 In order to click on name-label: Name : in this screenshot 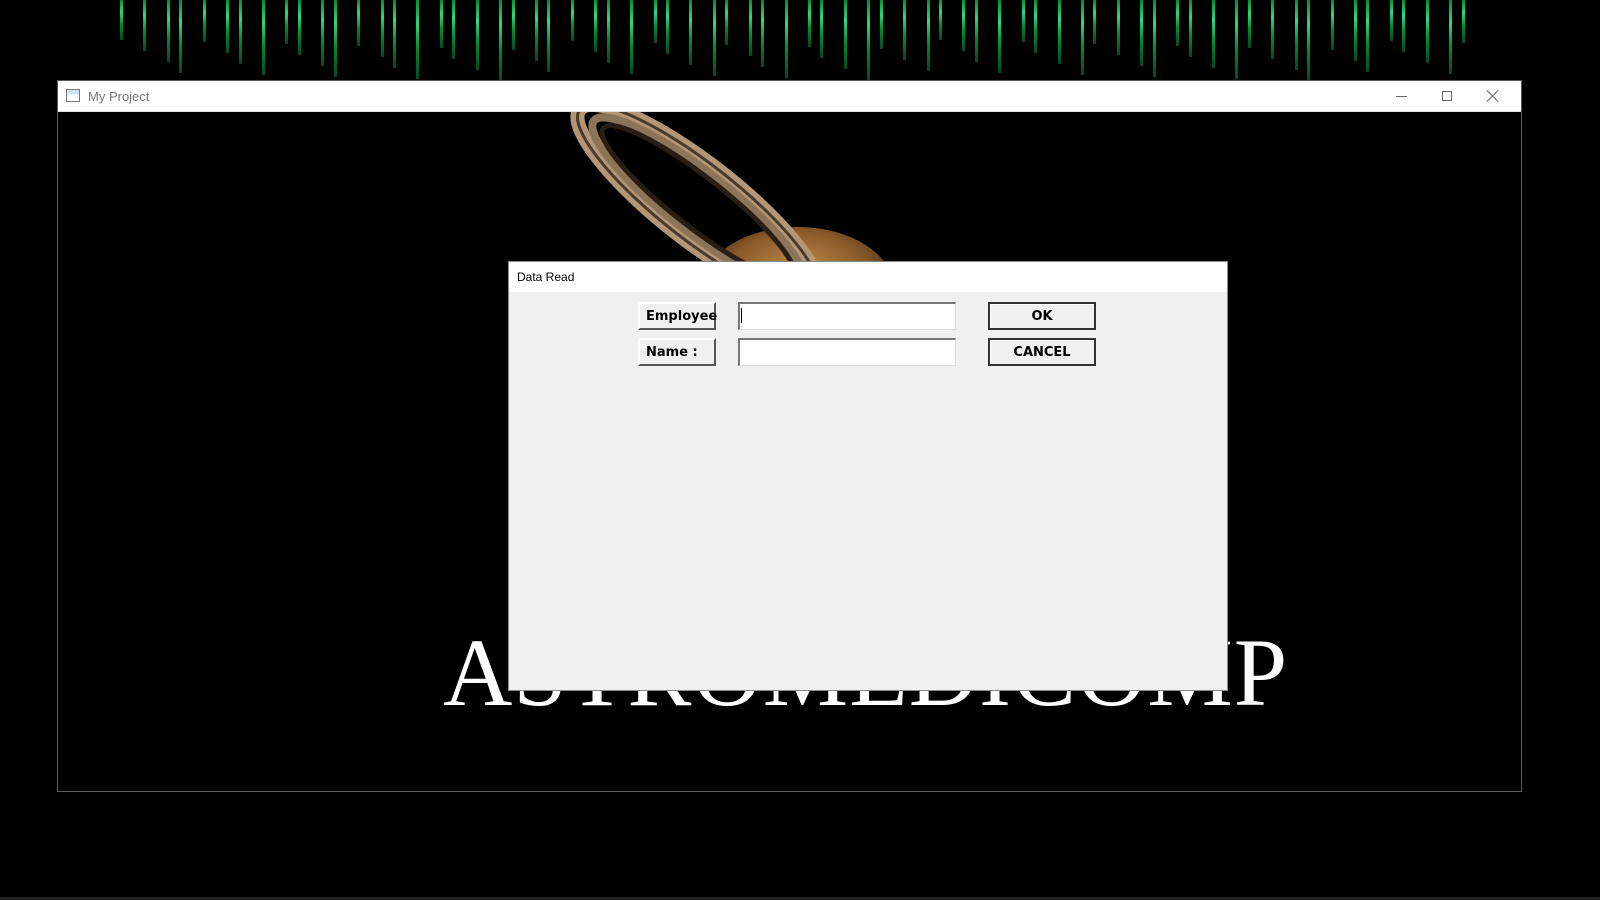, I will do `click(677, 352)`.